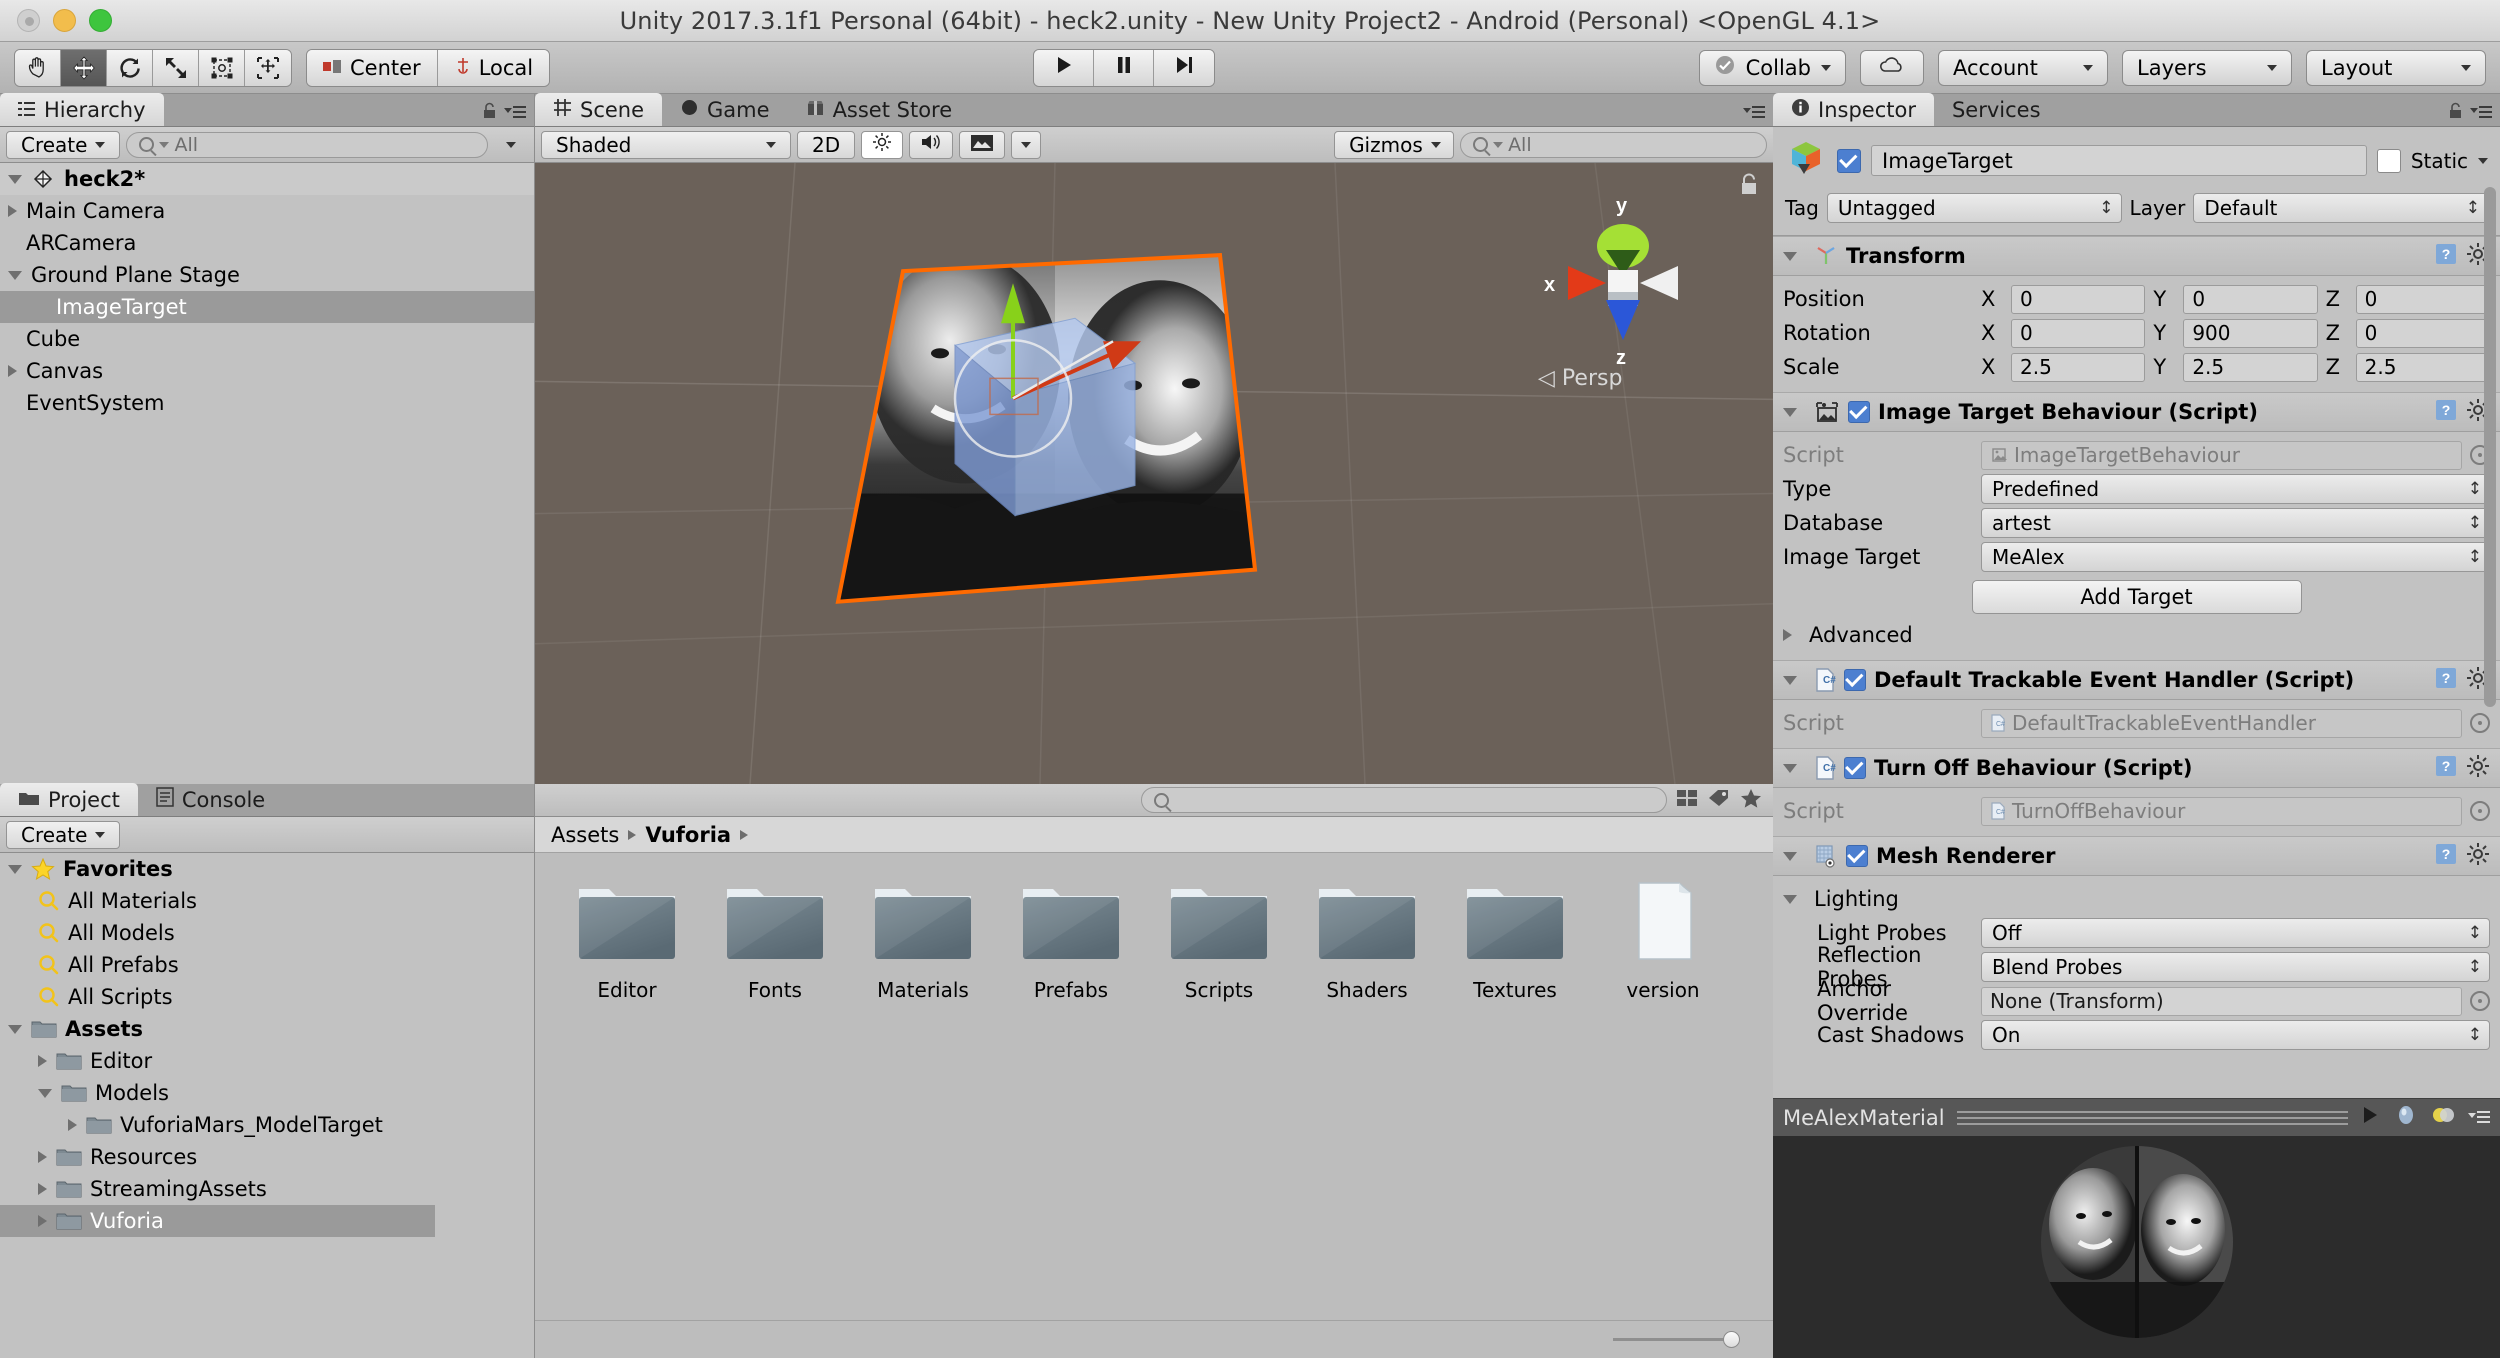 Image resolution: width=2500 pixels, height=1358 pixels. What do you see at coordinates (982, 144) in the screenshot?
I see `scene-fx-toggle` at bounding box center [982, 144].